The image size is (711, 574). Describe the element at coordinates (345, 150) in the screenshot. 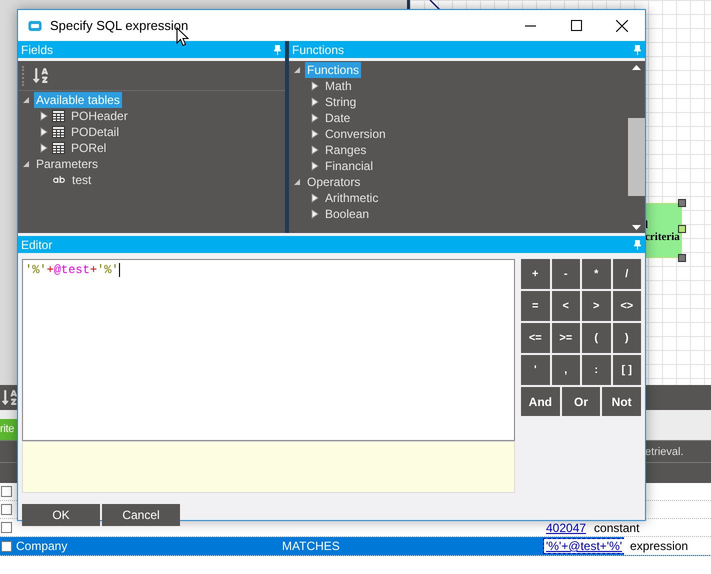

I see `tree-item: Ranges` at that location.